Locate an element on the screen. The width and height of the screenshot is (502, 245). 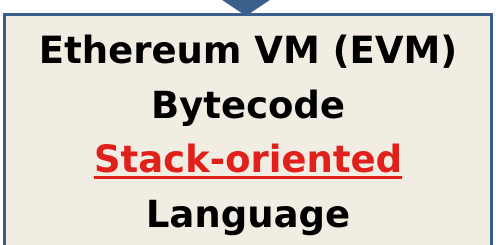
arrow-connector is located at coordinates (246, 8).